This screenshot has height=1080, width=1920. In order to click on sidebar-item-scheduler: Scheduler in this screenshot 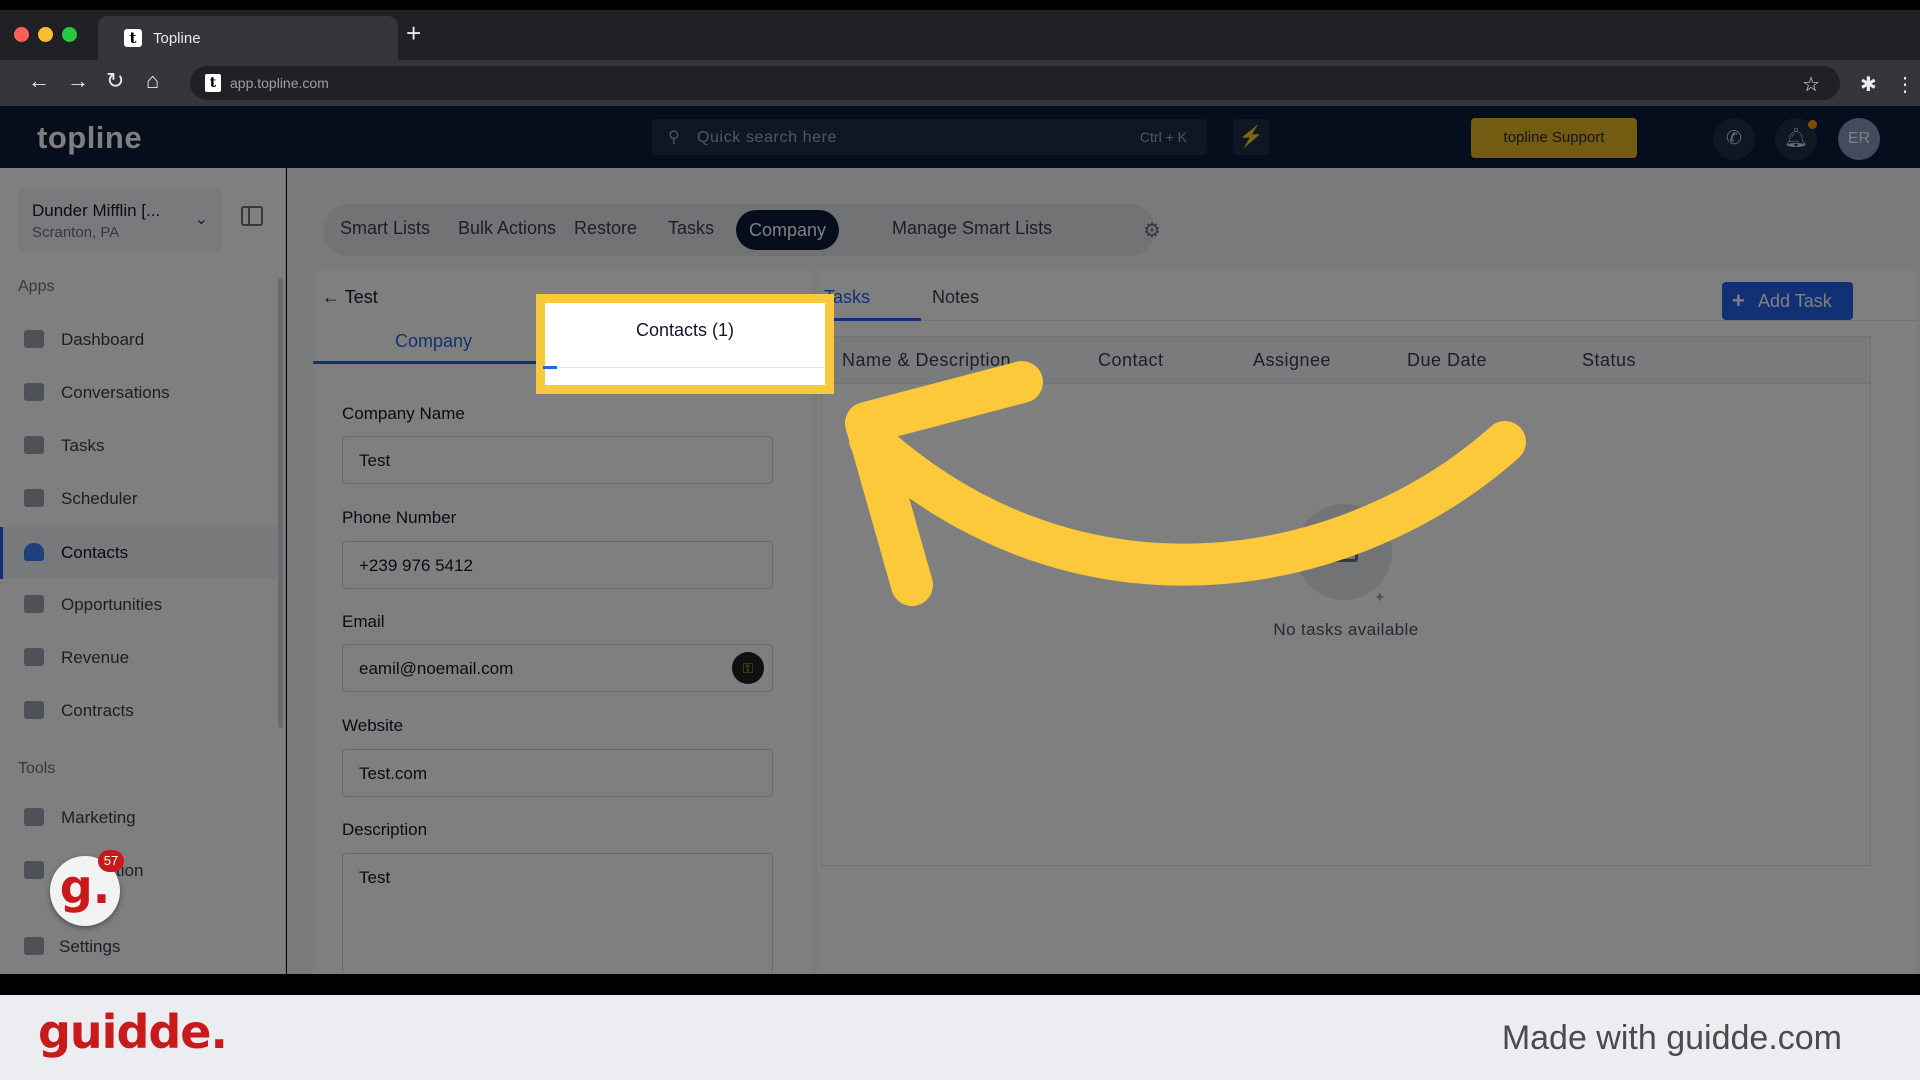, I will do `click(140, 499)`.